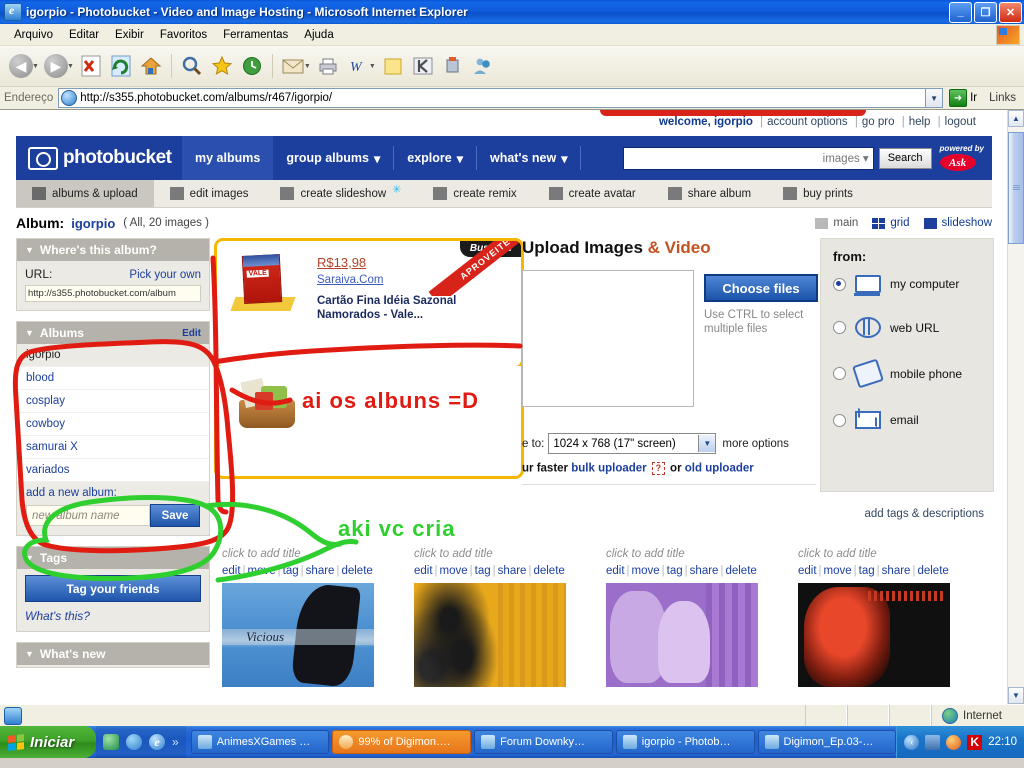  I want to click on network-icon, so click(933, 742).